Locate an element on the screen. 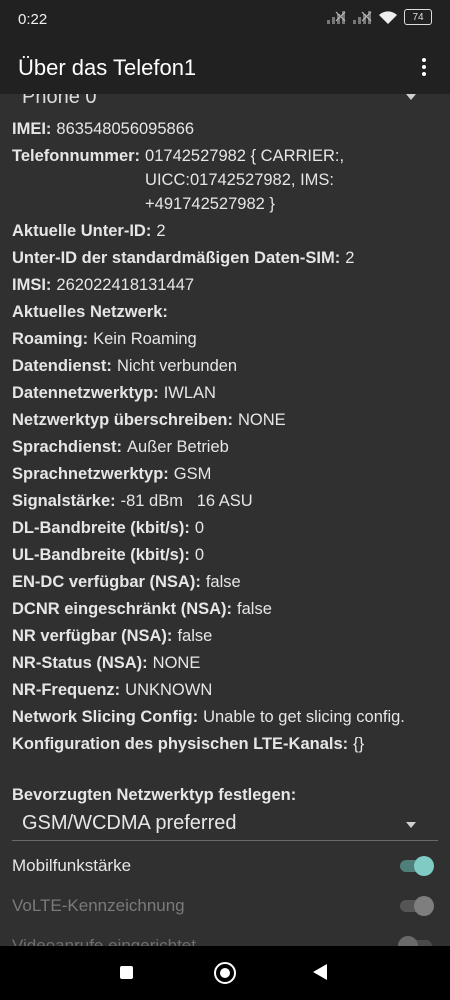  info-row-data-service: Datendienst: Nicht verbunden is located at coordinates (225, 366).